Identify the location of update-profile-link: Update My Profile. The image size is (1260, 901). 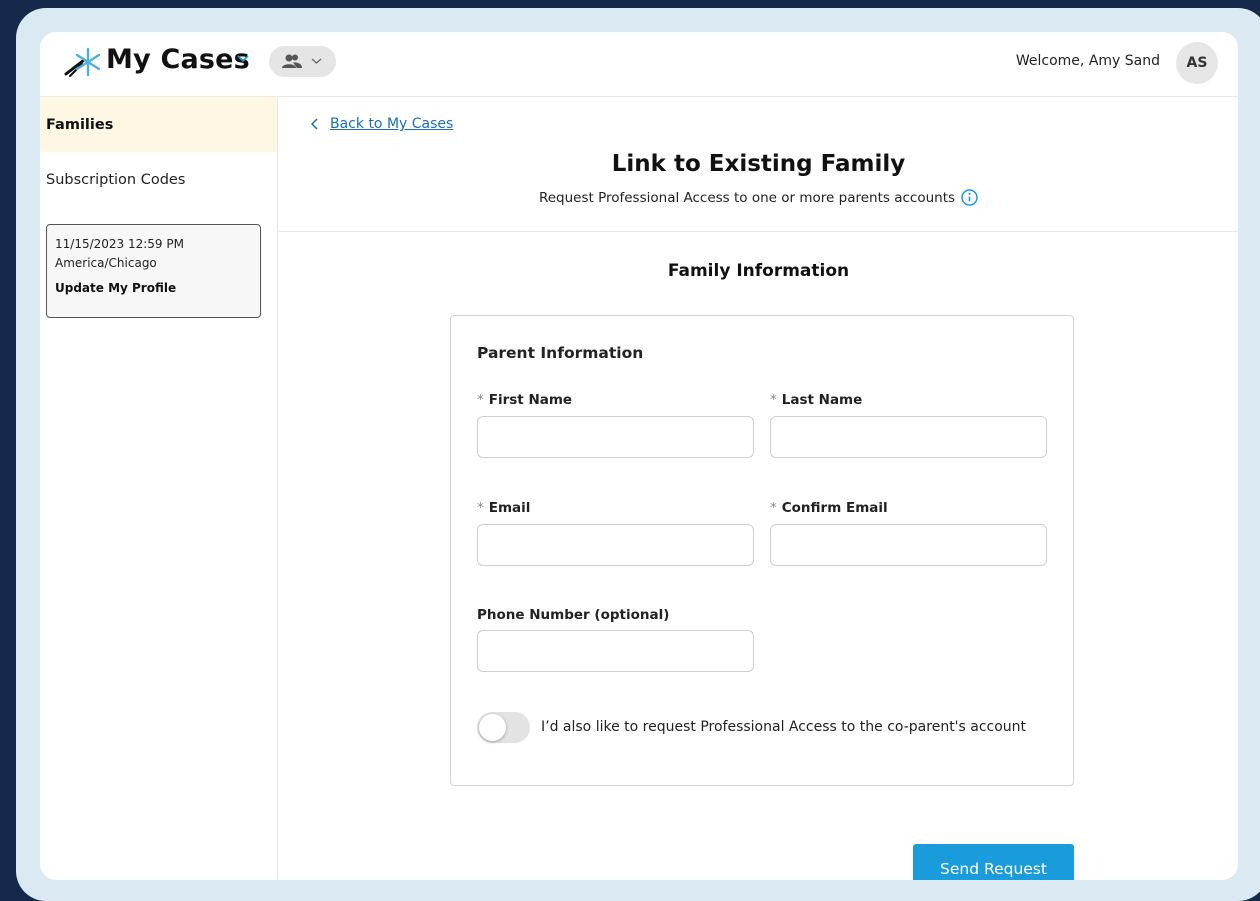
(153, 288).